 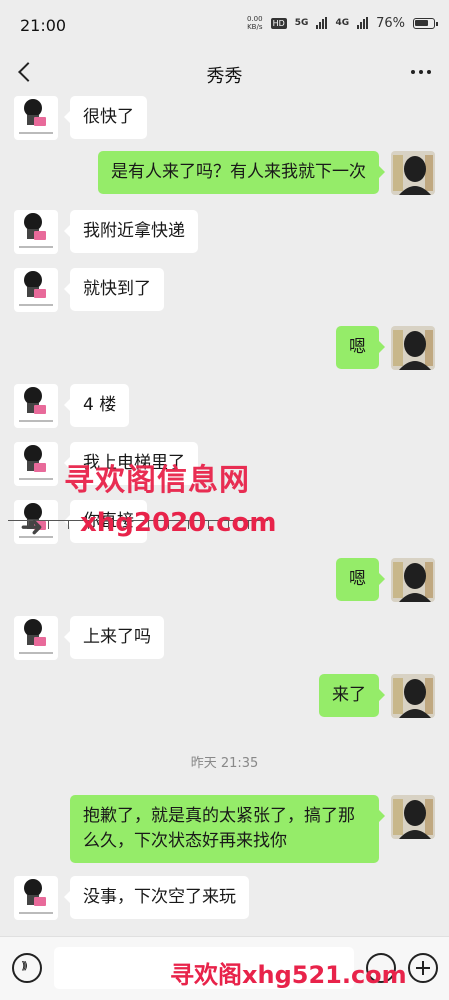 What do you see at coordinates (114, 289) in the screenshot?
I see `message-bubble-received: 就快到了` at bounding box center [114, 289].